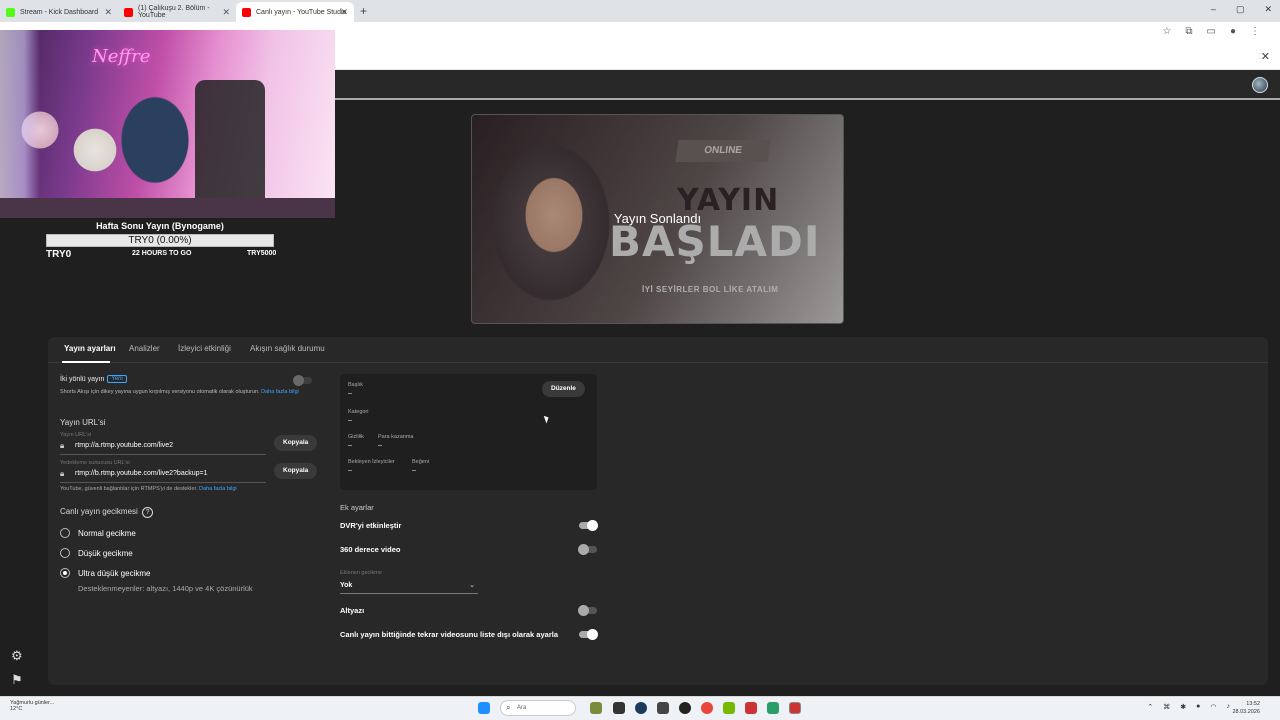 This screenshot has width=1280, height=720. Describe the element at coordinates (148, 512) in the screenshot. I see `help-icon: ?` at that location.